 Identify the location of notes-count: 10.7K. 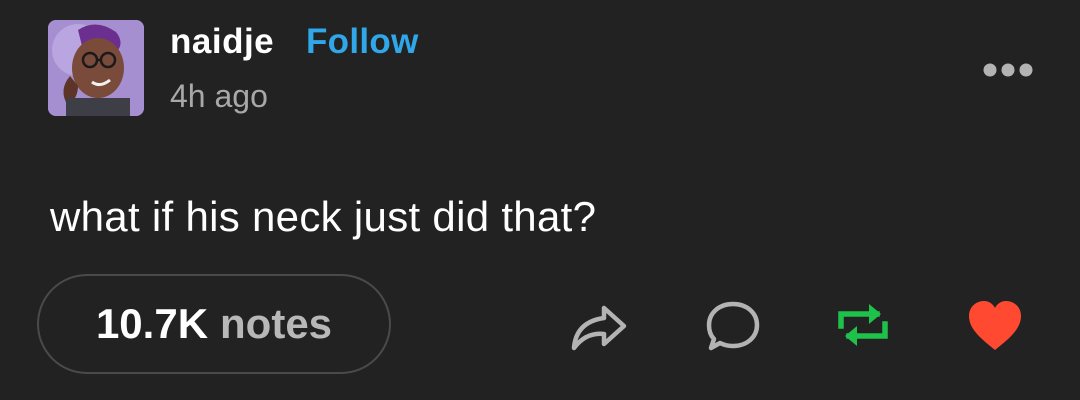
(152, 323).